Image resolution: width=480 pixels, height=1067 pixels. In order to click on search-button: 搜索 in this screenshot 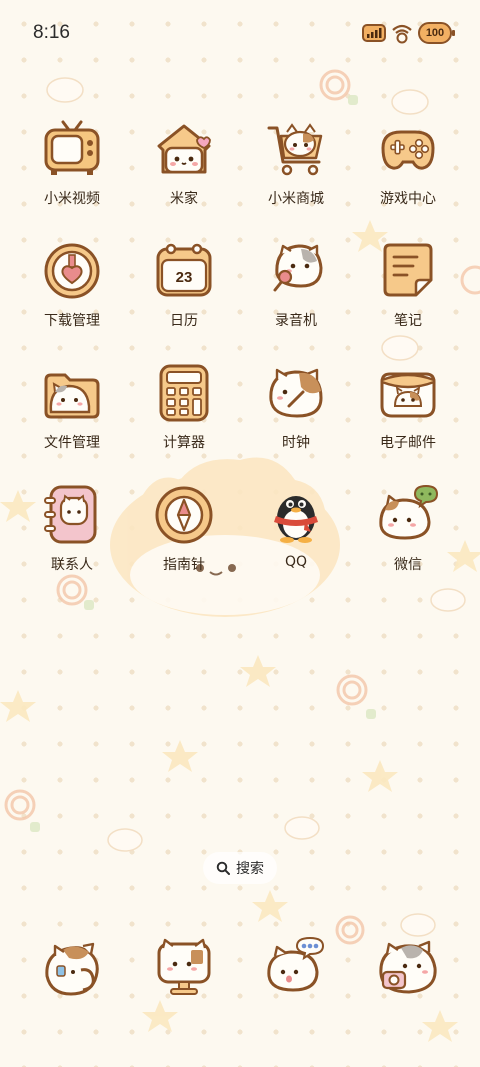, I will do `click(240, 868)`.